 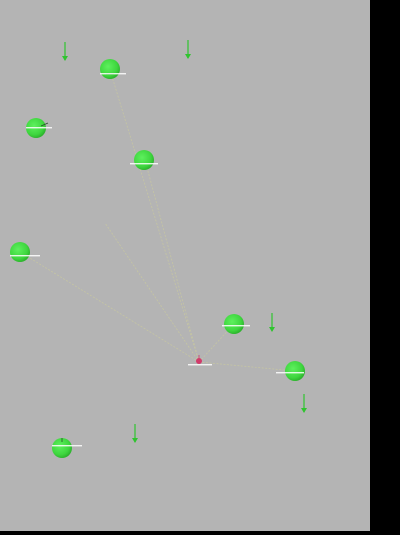 What do you see at coordinates (62, 448) in the screenshot?
I see `node-bottom-left` at bounding box center [62, 448].